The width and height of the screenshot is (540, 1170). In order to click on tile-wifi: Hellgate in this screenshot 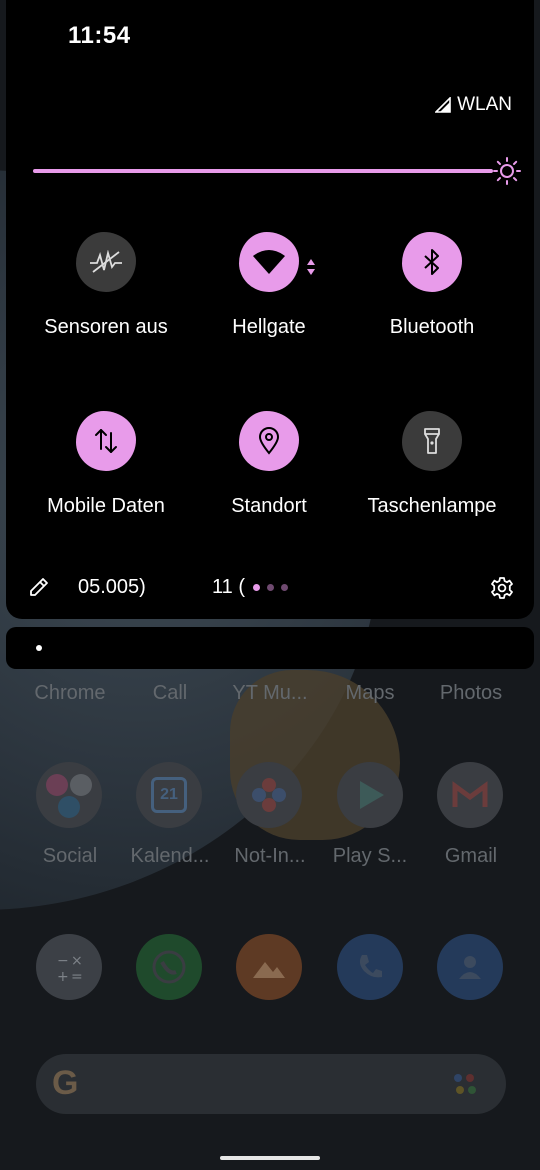, I will do `click(269, 286)`.